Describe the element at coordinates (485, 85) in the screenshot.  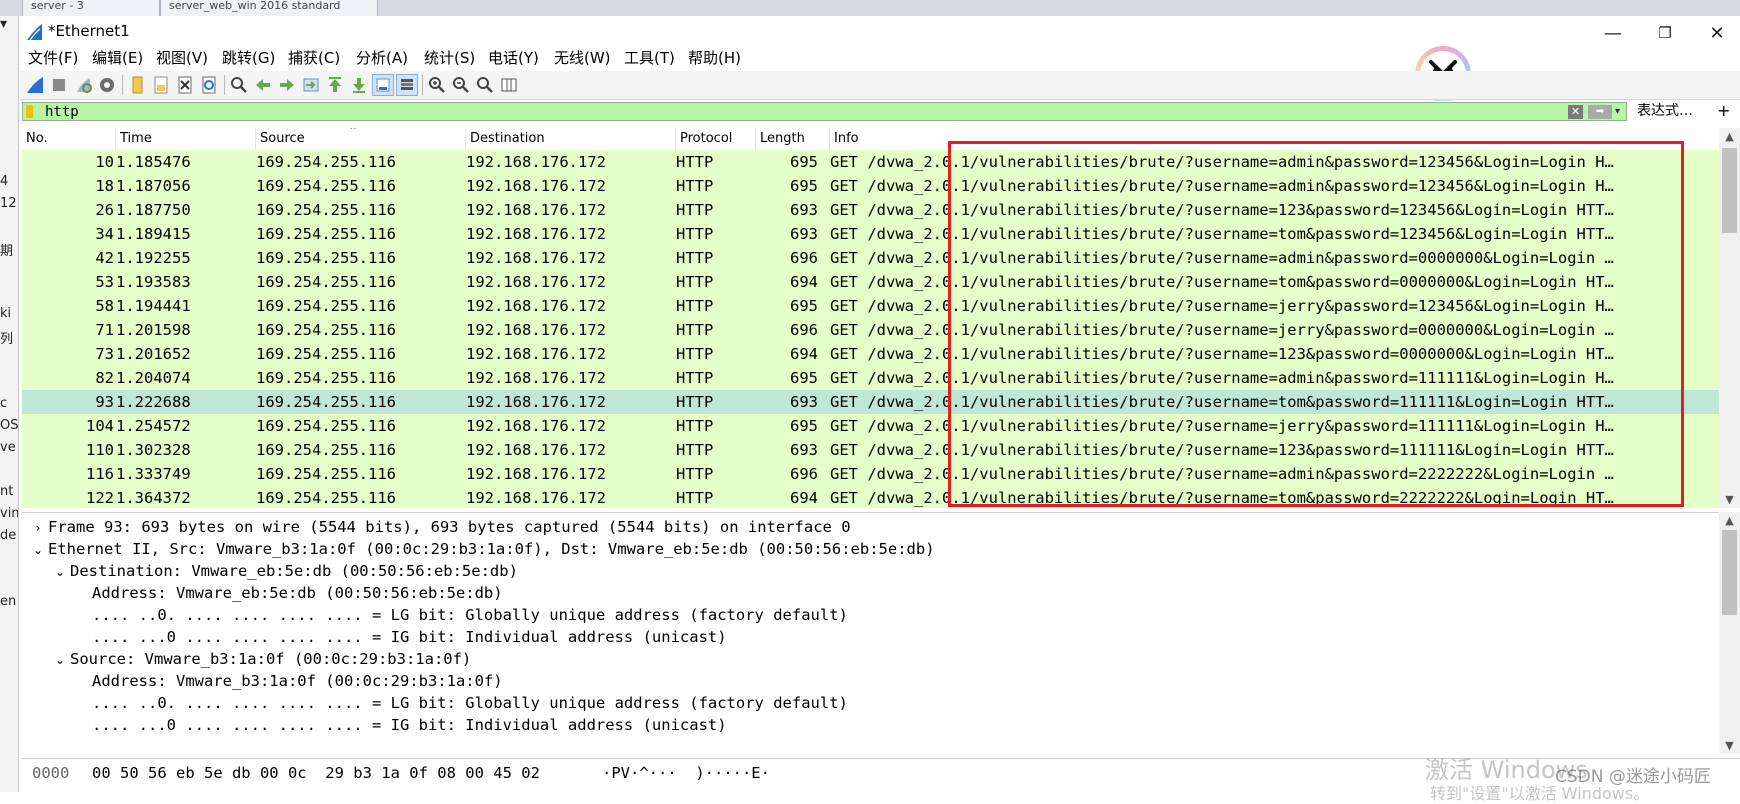
I see `zoom-normal-icon` at that location.